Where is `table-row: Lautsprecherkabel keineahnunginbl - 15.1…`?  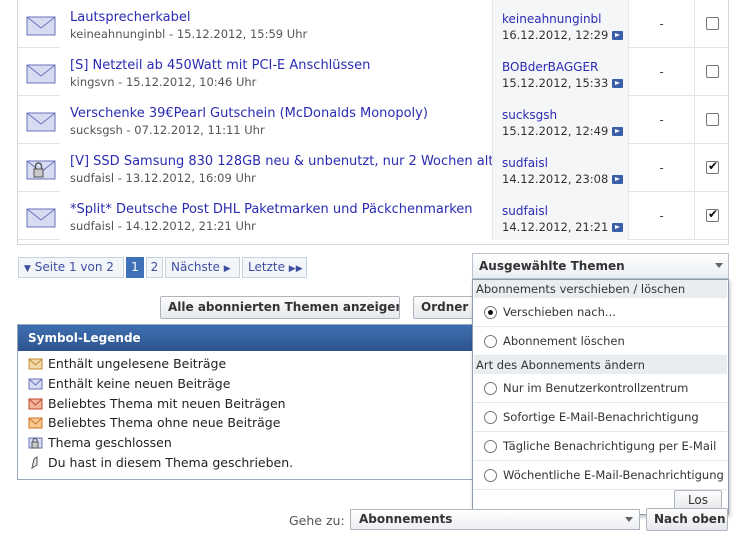
table-row: Lautsprecherkabel keineahnunginbl - 15.1… is located at coordinates (373, 24).